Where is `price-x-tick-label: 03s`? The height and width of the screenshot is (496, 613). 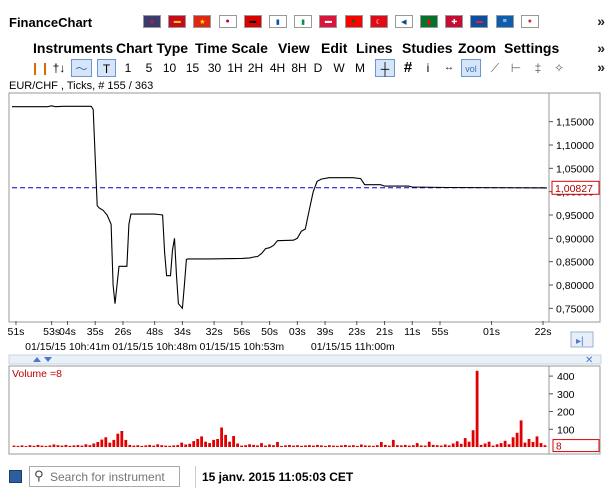
price-x-tick-label: 03s is located at coordinates (297, 332).